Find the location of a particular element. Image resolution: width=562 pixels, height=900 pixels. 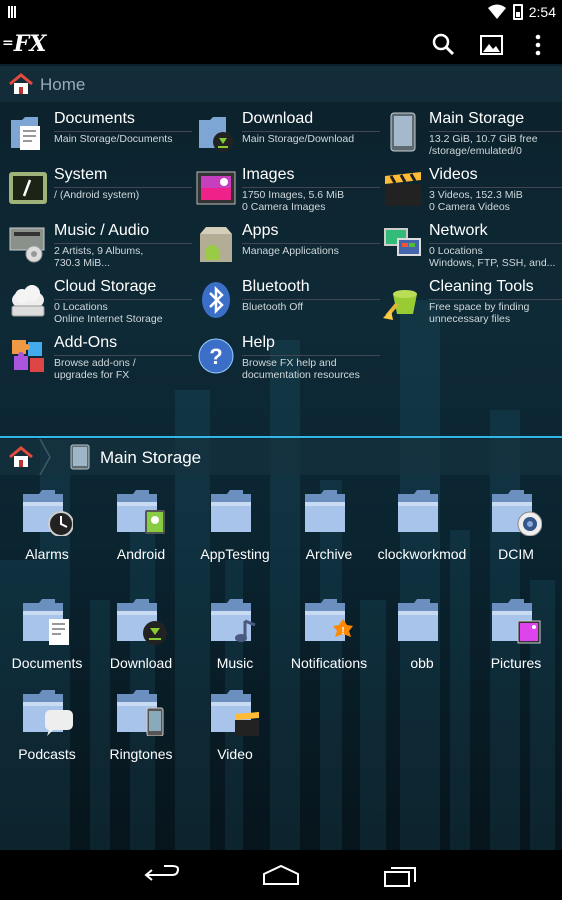

location-detail: Bluetooth Off is located at coordinates (273, 307).